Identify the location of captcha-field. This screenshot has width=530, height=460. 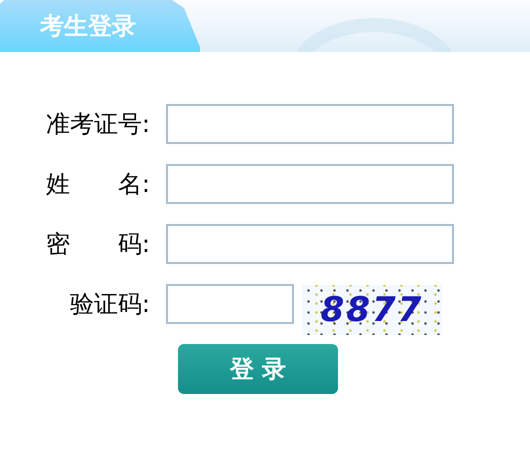
(230, 304).